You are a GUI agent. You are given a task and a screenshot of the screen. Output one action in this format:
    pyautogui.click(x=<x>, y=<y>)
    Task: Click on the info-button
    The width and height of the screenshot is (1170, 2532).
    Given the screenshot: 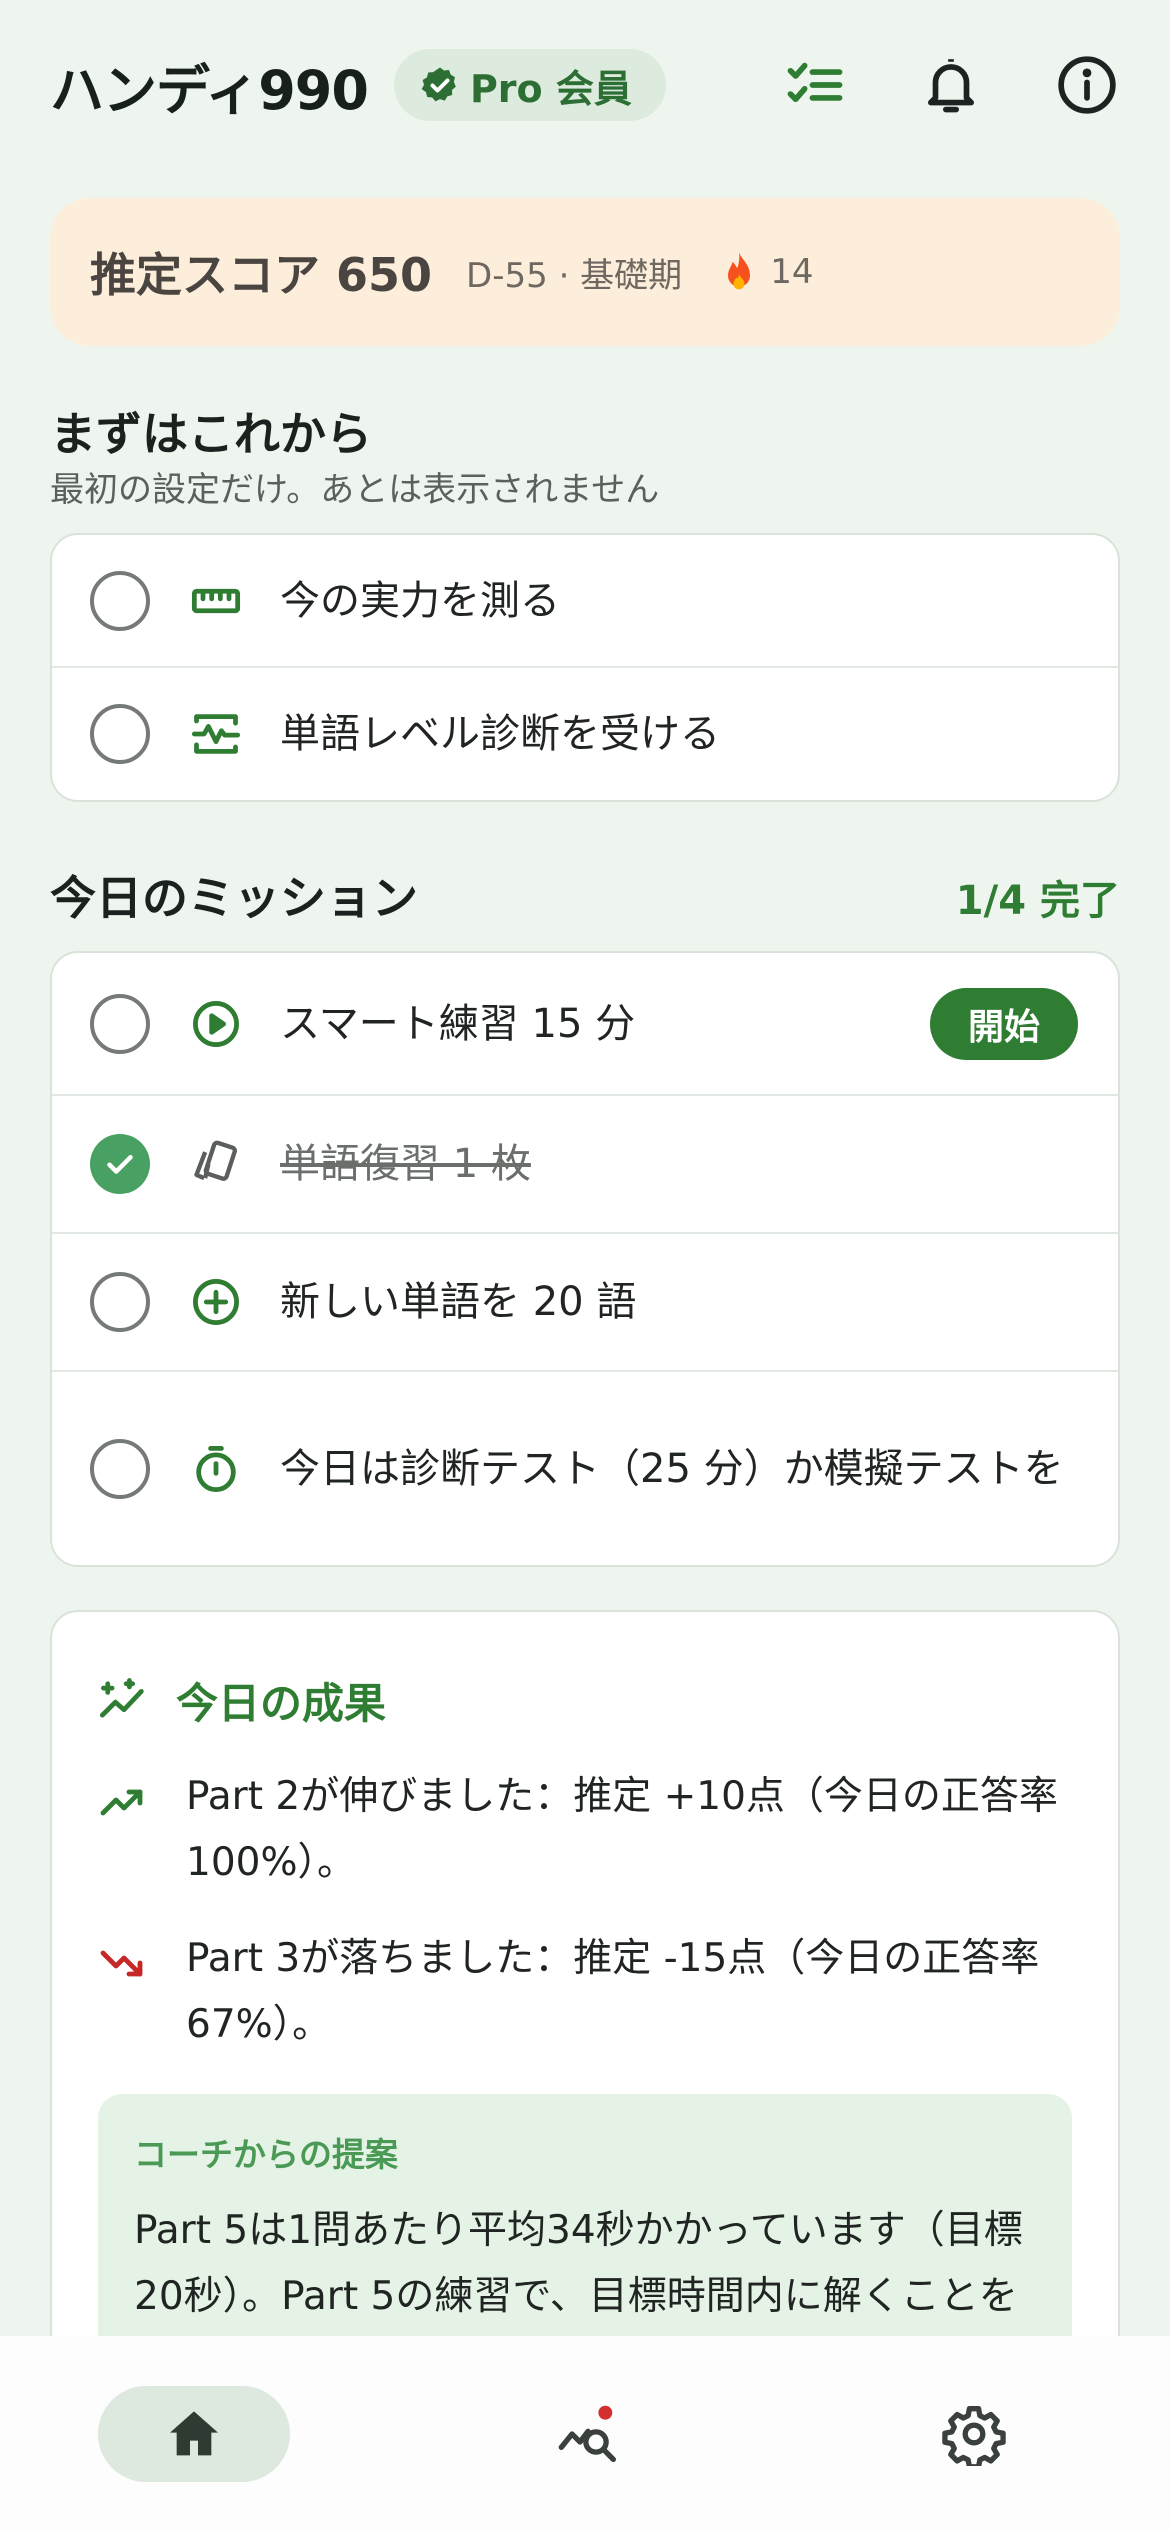 What is the action you would take?
    pyautogui.click(x=1087, y=85)
    